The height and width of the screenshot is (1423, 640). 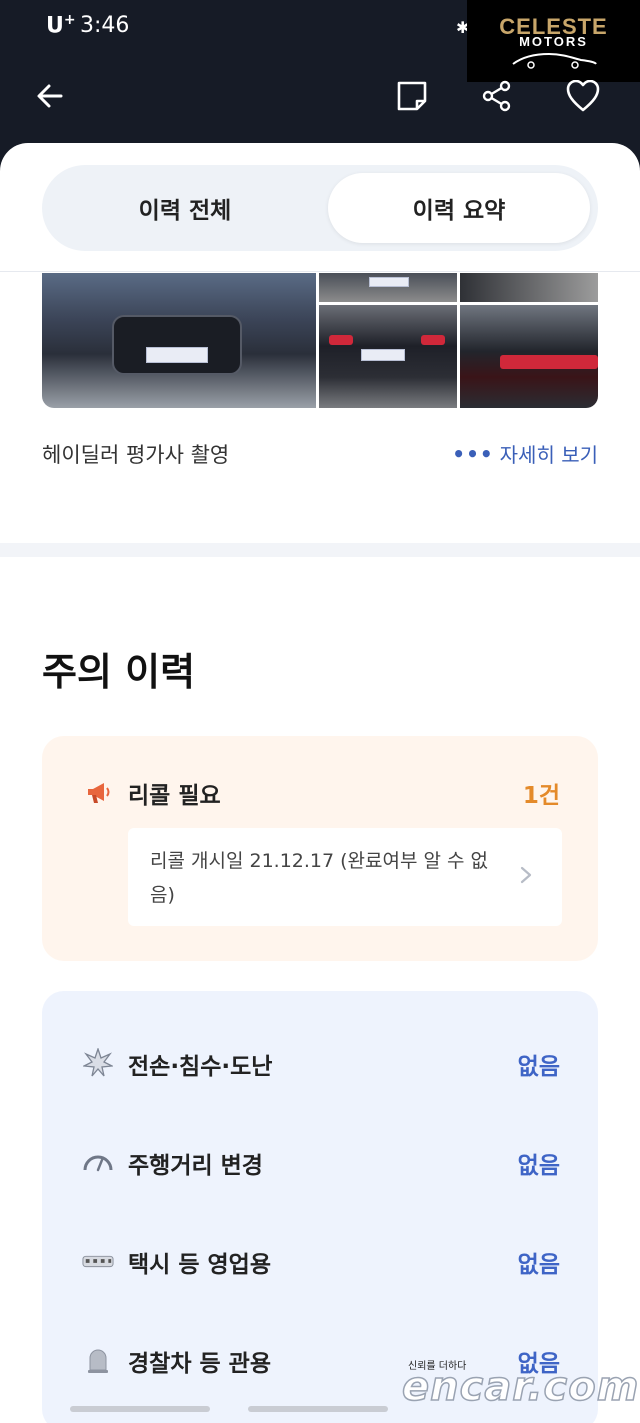 What do you see at coordinates (174, 796) in the screenshot?
I see `recall-label: 리콜 필요` at bounding box center [174, 796].